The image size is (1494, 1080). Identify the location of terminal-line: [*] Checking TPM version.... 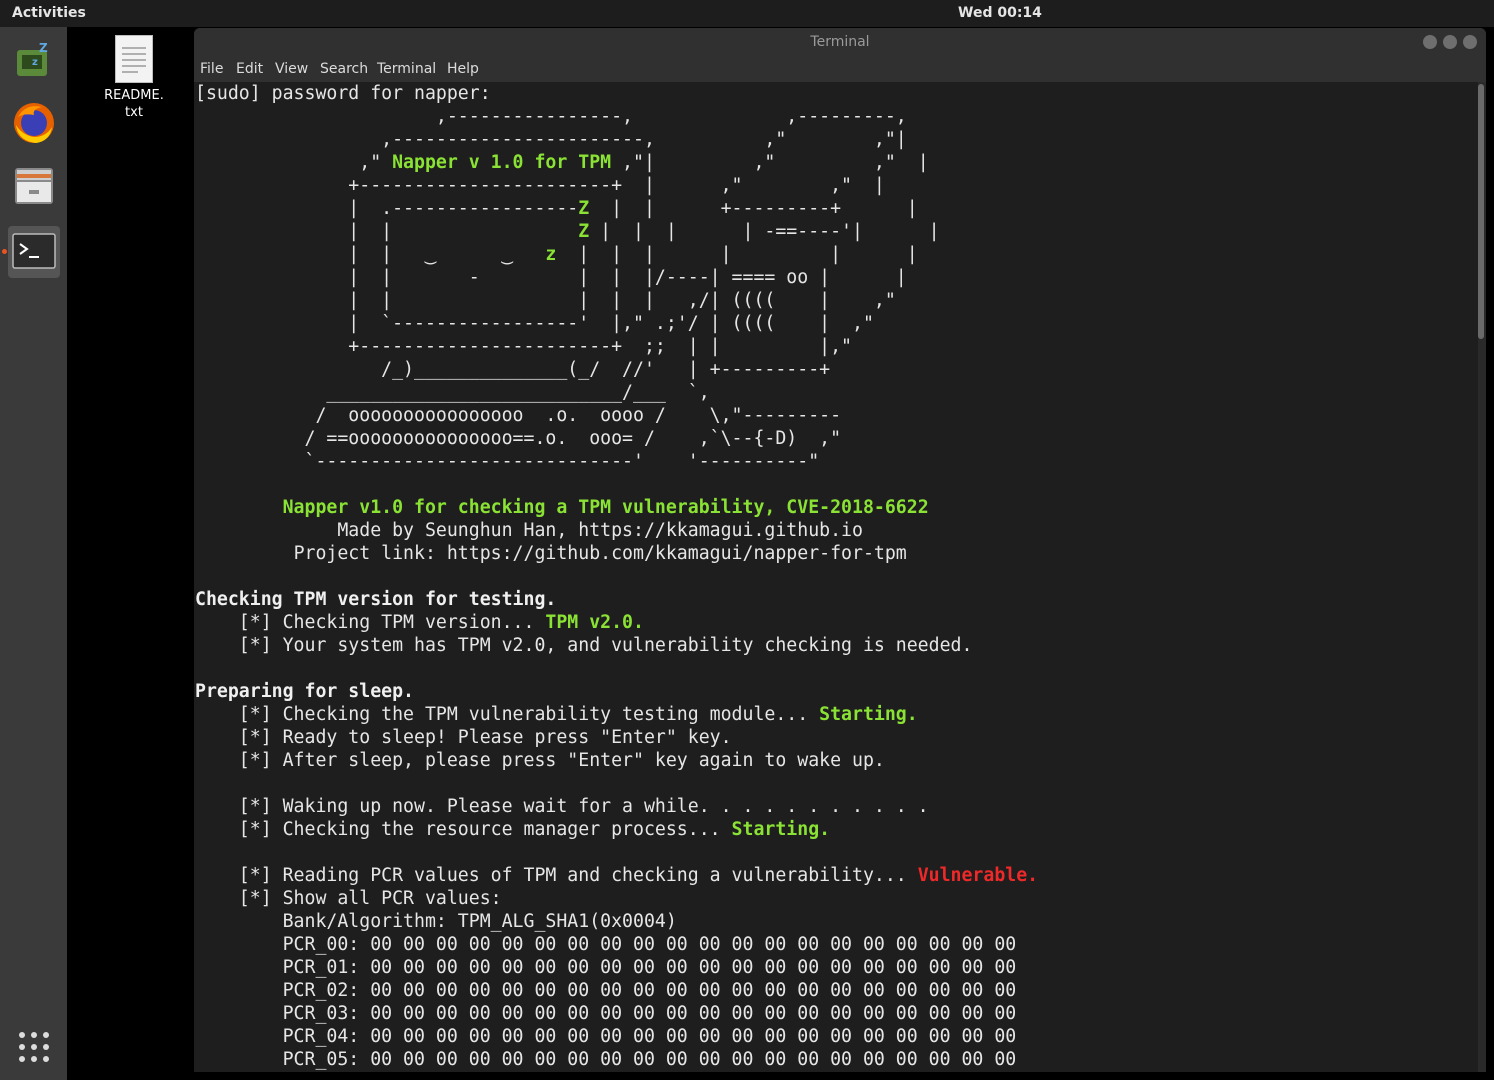
(370, 622).